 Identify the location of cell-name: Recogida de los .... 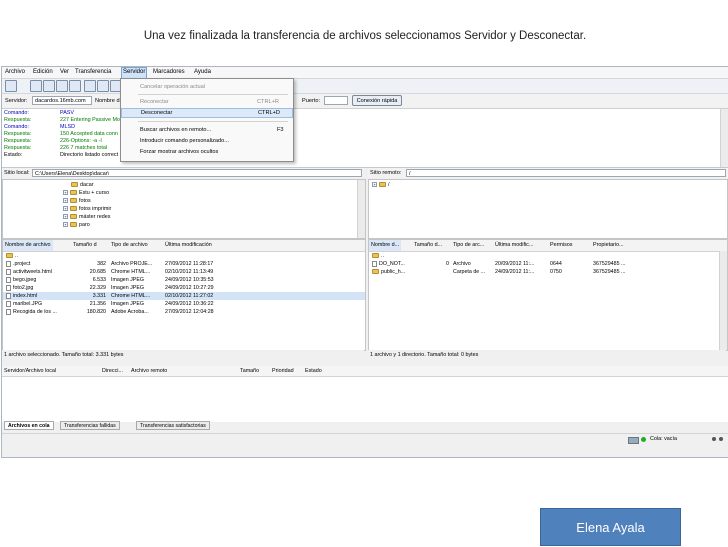
(35, 312).